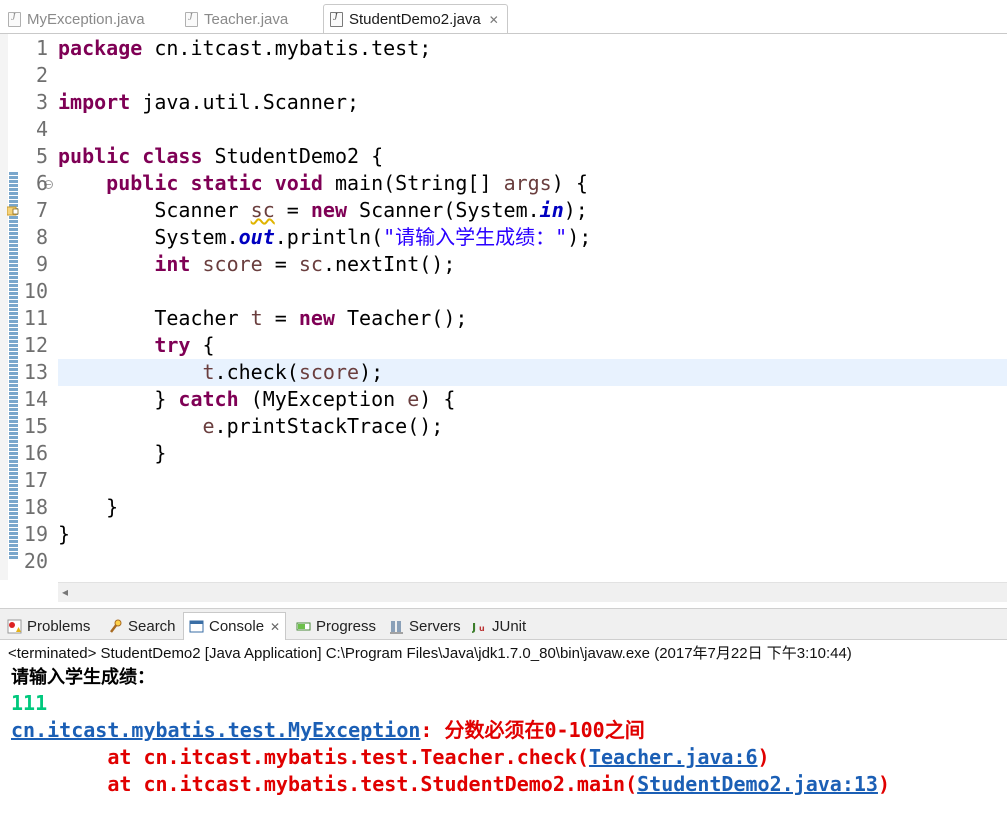 The image size is (1007, 819). I want to click on code-line-18: }, so click(532, 507).